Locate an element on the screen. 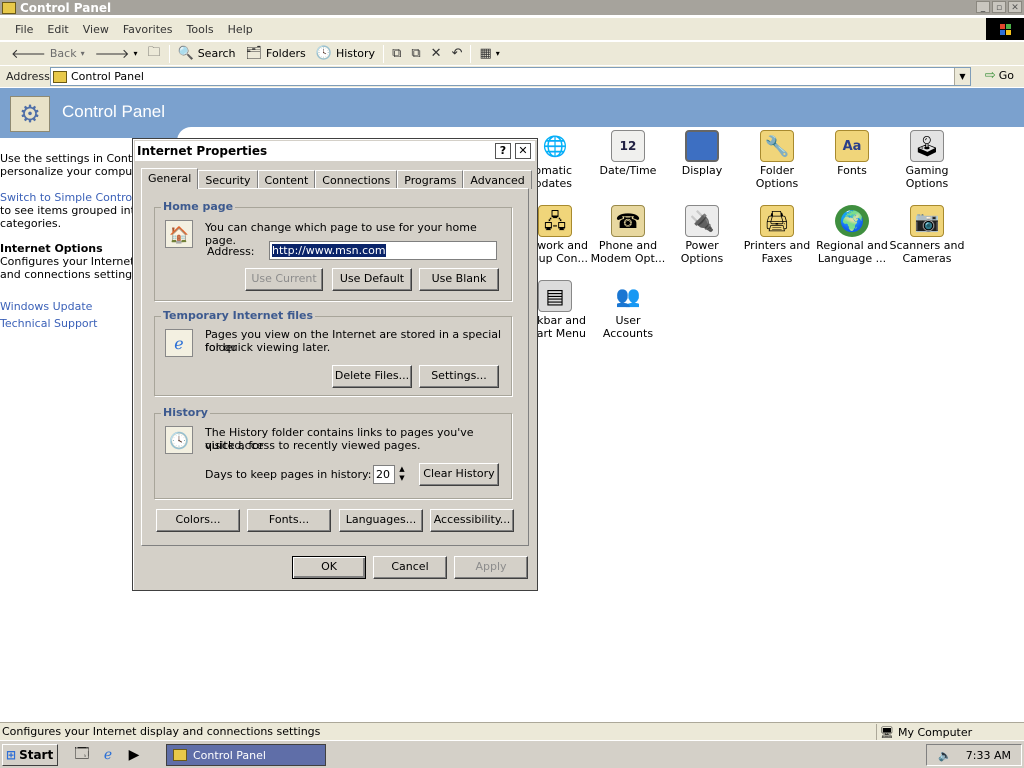 This screenshot has width=1024, height=768. tab-connections: Connections is located at coordinates (356, 179).